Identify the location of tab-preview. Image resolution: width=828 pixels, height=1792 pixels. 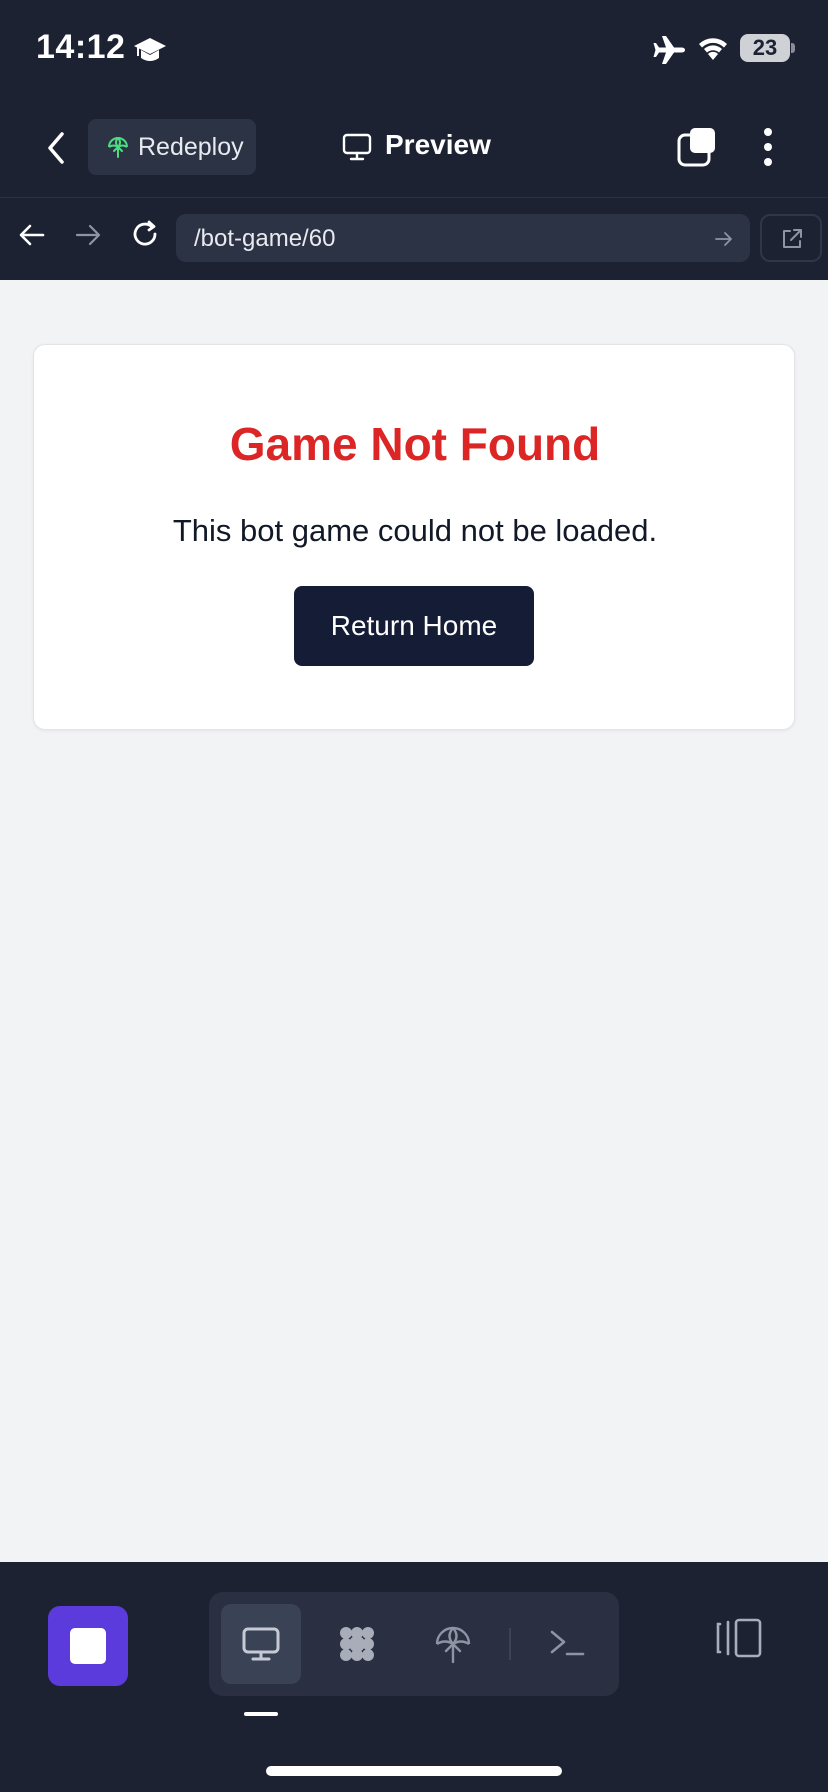
(261, 1644).